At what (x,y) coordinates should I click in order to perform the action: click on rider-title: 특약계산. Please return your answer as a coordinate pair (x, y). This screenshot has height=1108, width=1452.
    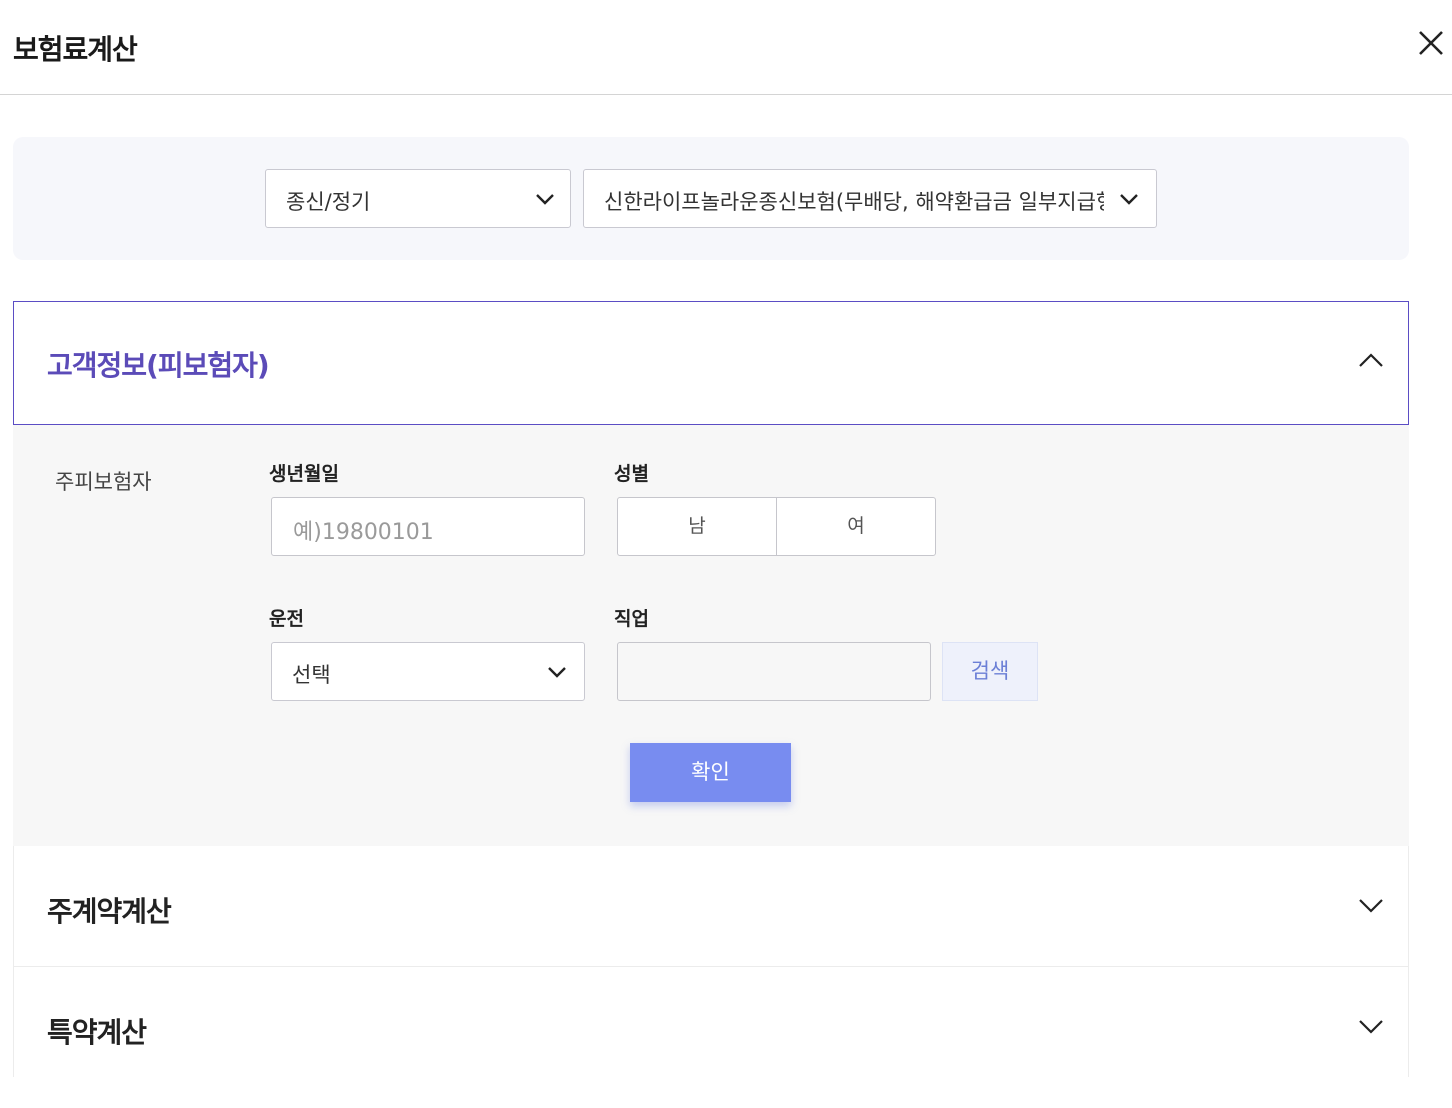
    Looking at the image, I should click on (97, 1032).